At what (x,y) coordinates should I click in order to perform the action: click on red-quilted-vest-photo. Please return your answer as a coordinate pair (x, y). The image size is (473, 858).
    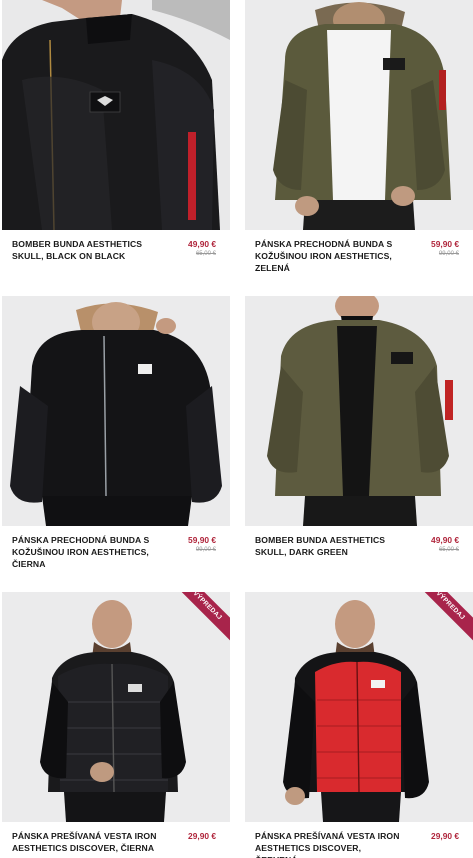
    Looking at the image, I should click on (359, 707).